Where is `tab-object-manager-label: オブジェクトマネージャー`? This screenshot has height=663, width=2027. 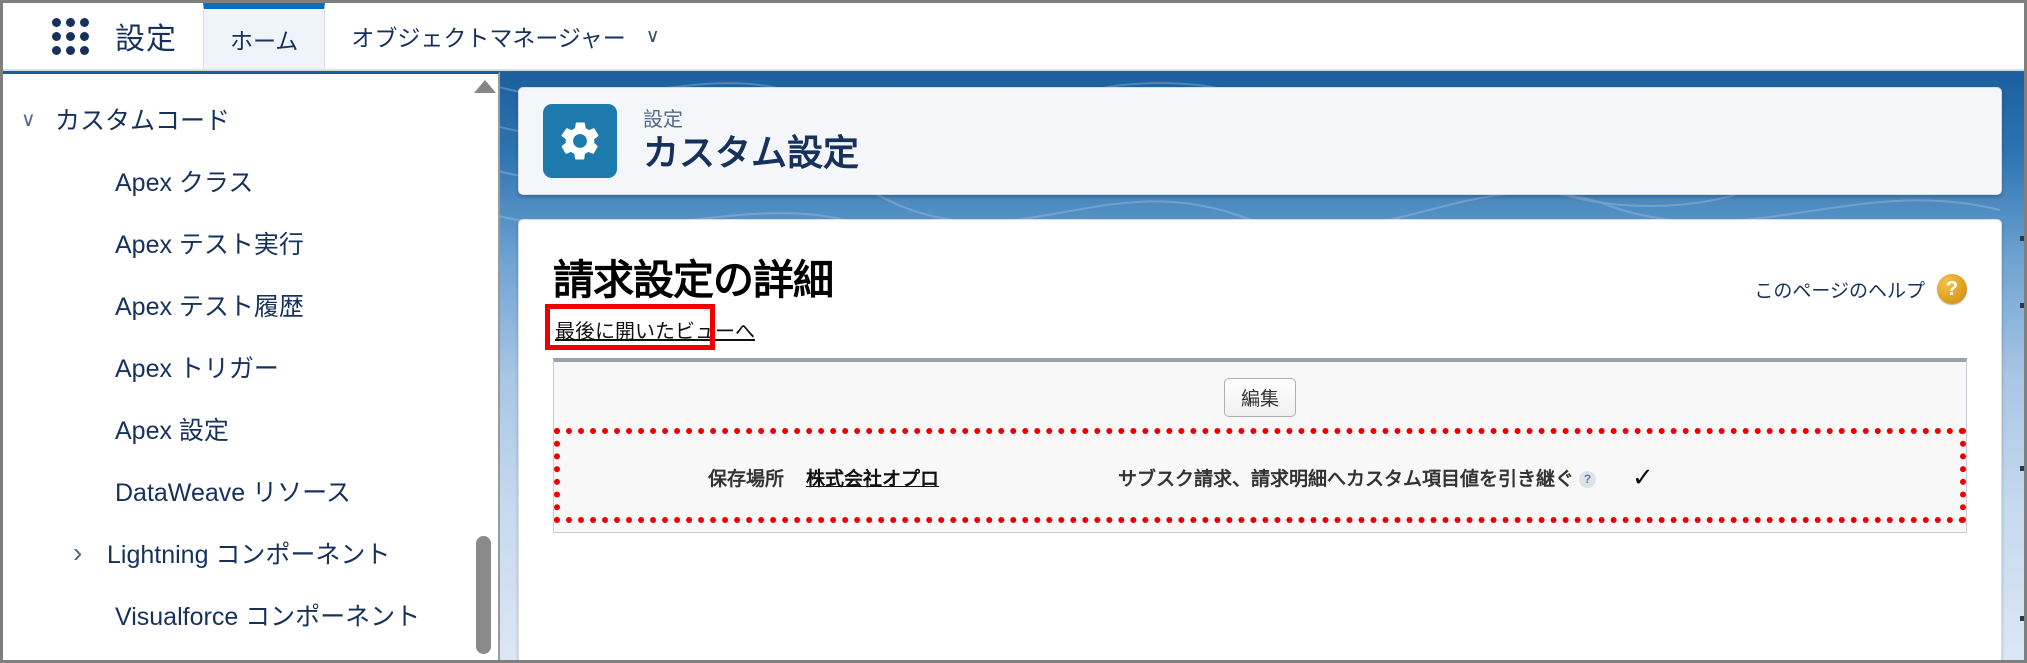
tab-object-manager-label: オブジェクトマネージャー is located at coordinates (488, 38).